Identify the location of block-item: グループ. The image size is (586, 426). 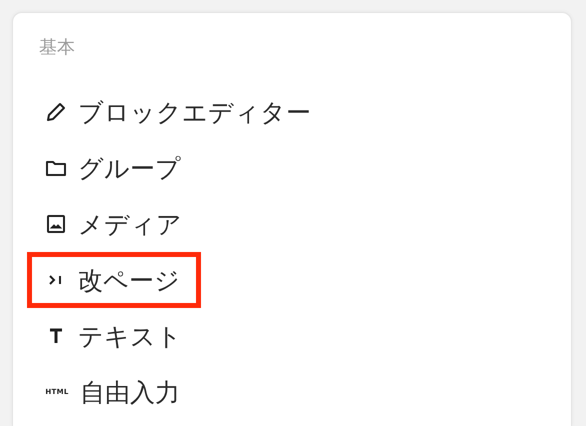
(112, 168).